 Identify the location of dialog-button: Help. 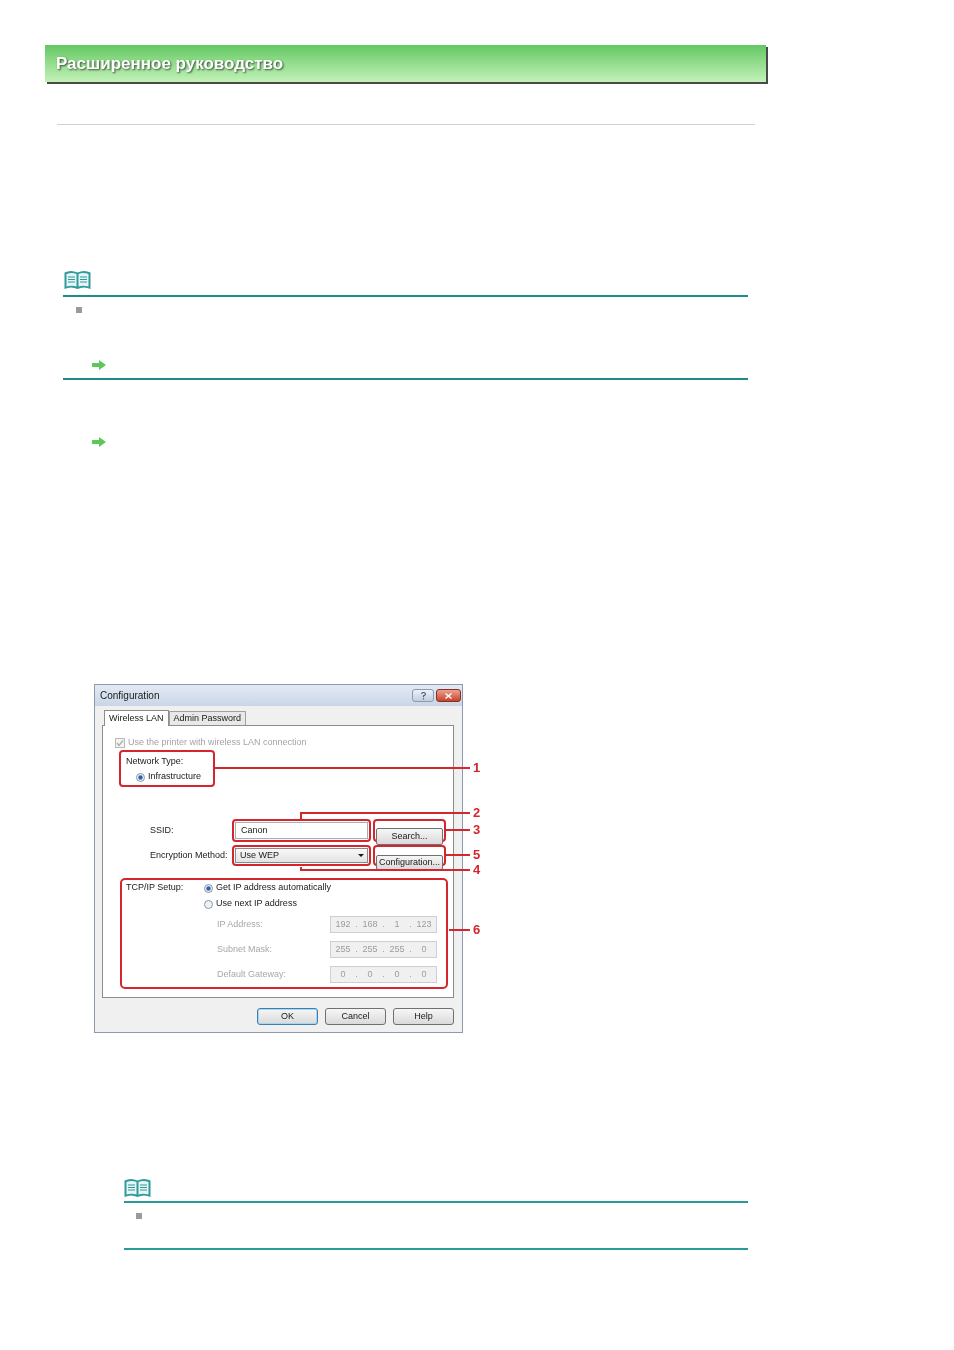
(423, 1016).